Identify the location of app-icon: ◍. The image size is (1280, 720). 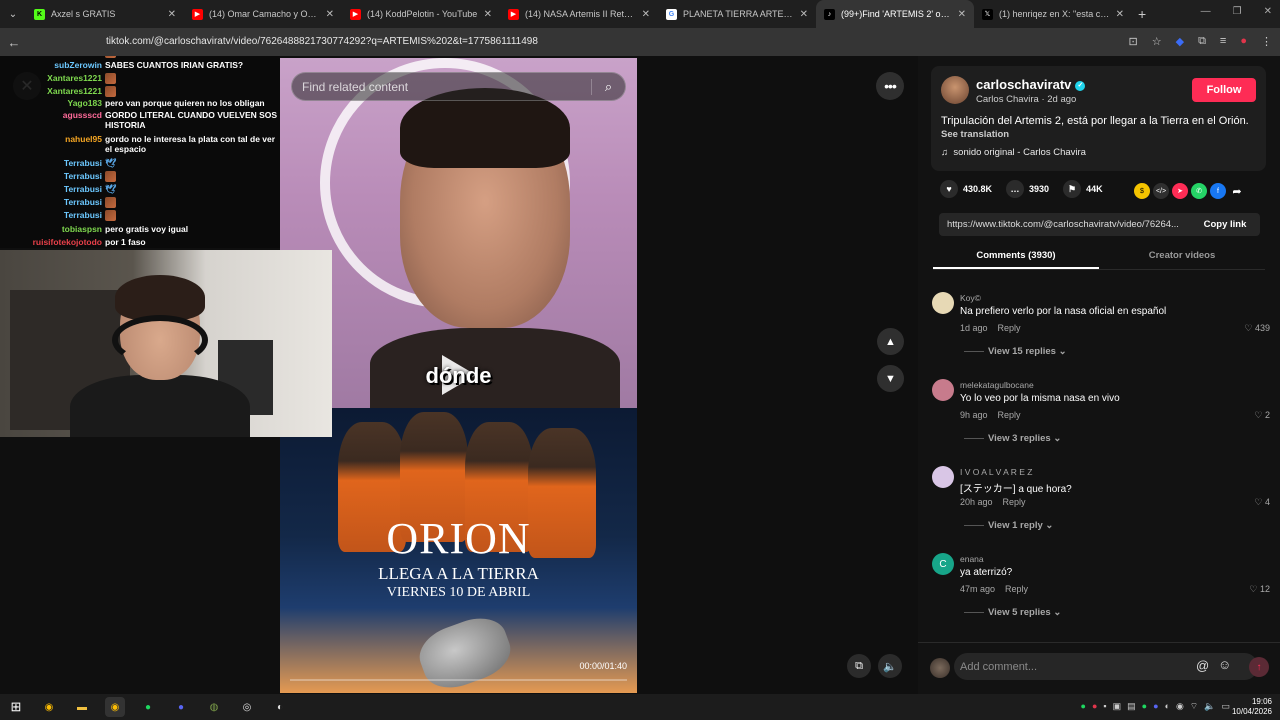
(214, 707).